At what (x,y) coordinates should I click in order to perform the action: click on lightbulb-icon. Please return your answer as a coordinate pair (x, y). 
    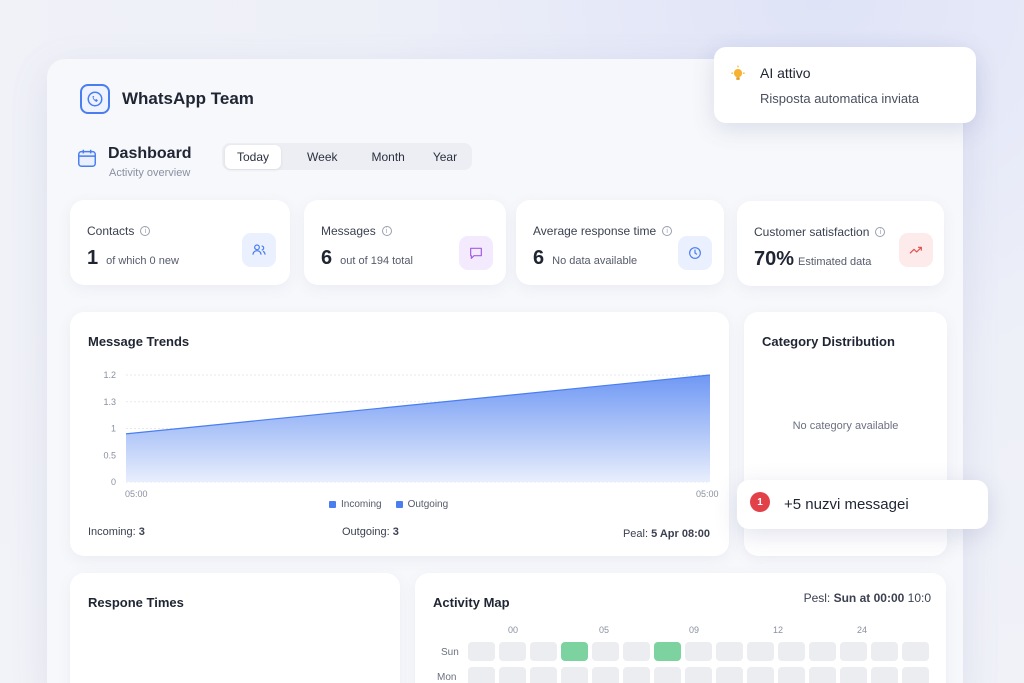
    Looking at the image, I should click on (738, 72).